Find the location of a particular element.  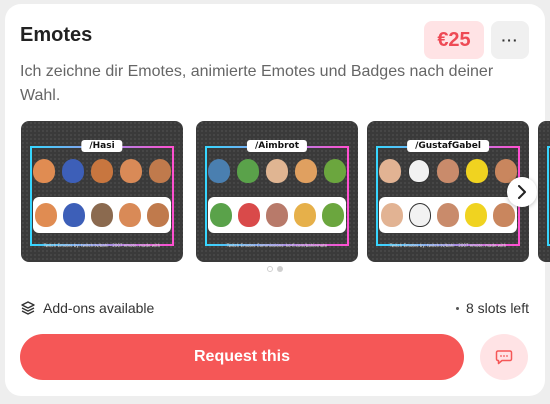

offer-title: Emotes is located at coordinates (56, 35).